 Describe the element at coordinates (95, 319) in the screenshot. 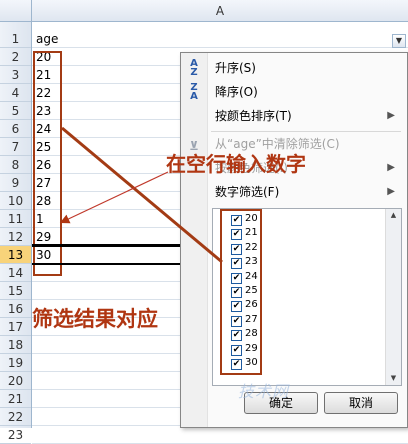

I see `annotation-filter-result: 筛选结果对应` at that location.